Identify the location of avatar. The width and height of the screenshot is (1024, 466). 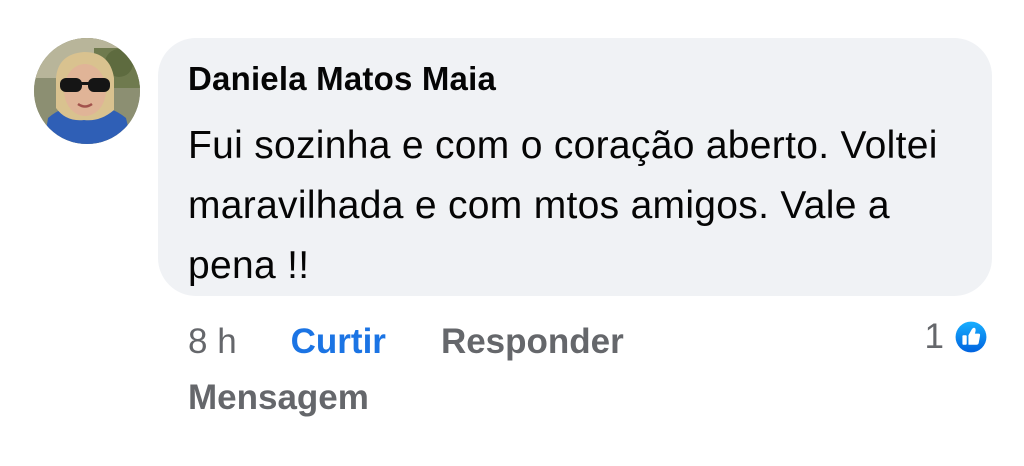
(87, 91).